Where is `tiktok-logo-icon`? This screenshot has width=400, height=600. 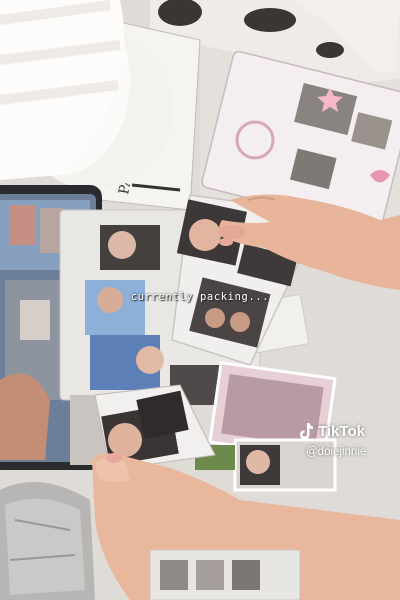
tiktok-logo-icon is located at coordinates (306, 431).